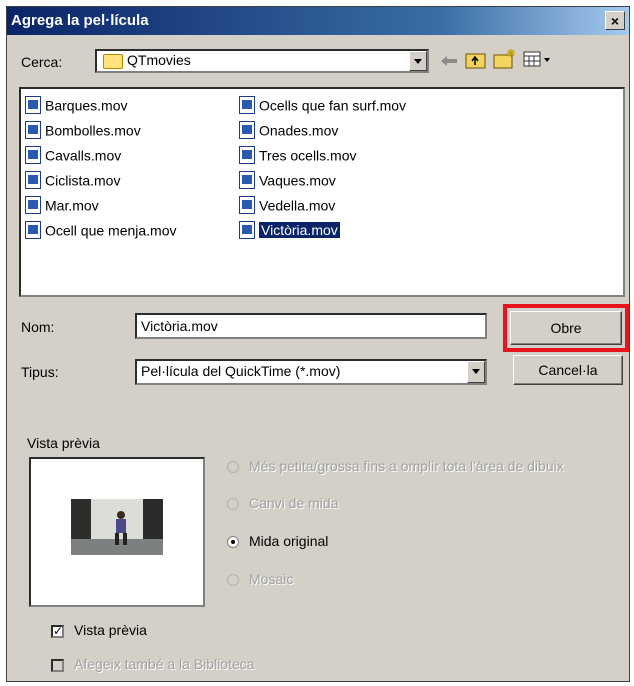  What do you see at coordinates (538, 60) in the screenshot?
I see `view-menu-icon` at bounding box center [538, 60].